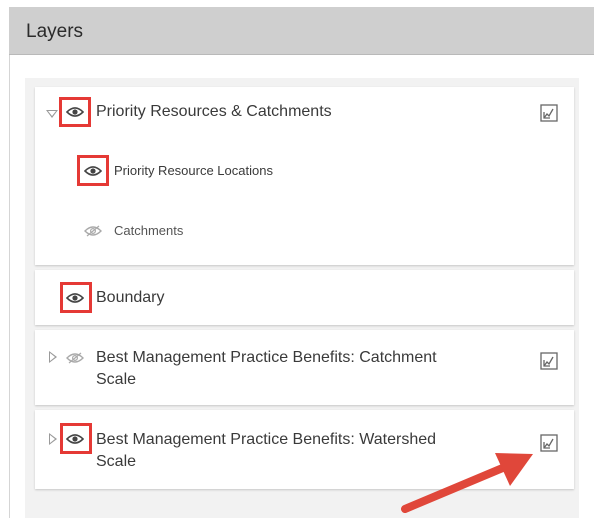  I want to click on caret-down-icon, so click(52, 114).